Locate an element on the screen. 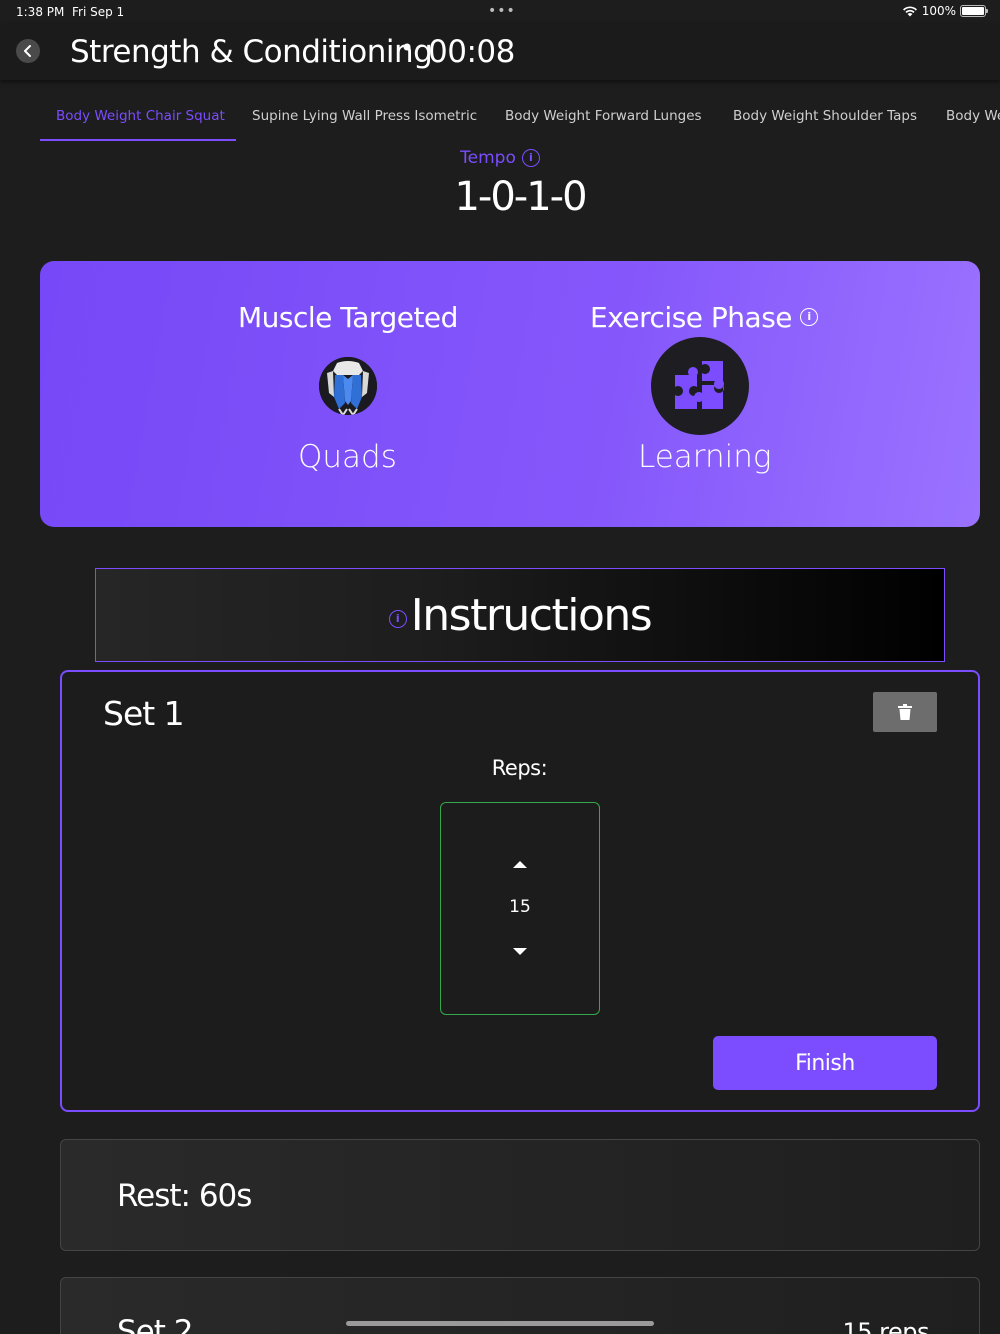  delete-set-button is located at coordinates (905, 712).